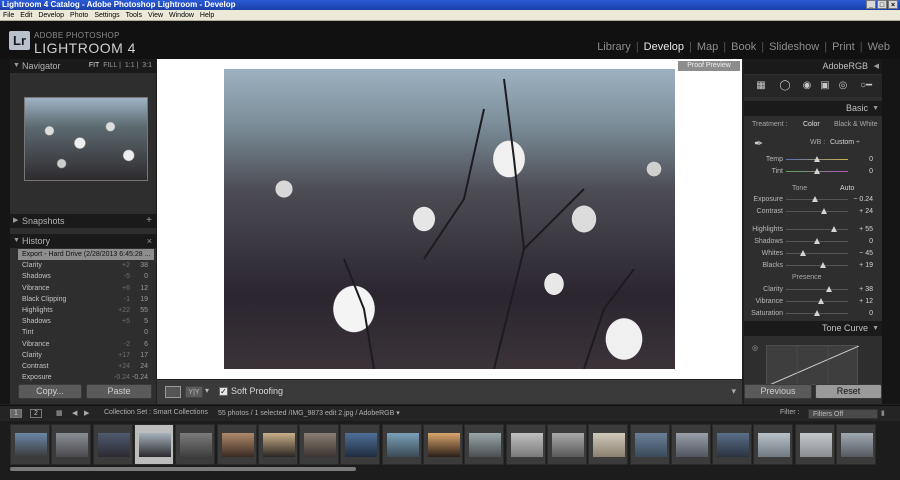 This screenshot has width=900, height=480. Describe the element at coordinates (813, 242) in the screenshot. I see `slider-shadows: Shadows 0` at that location.